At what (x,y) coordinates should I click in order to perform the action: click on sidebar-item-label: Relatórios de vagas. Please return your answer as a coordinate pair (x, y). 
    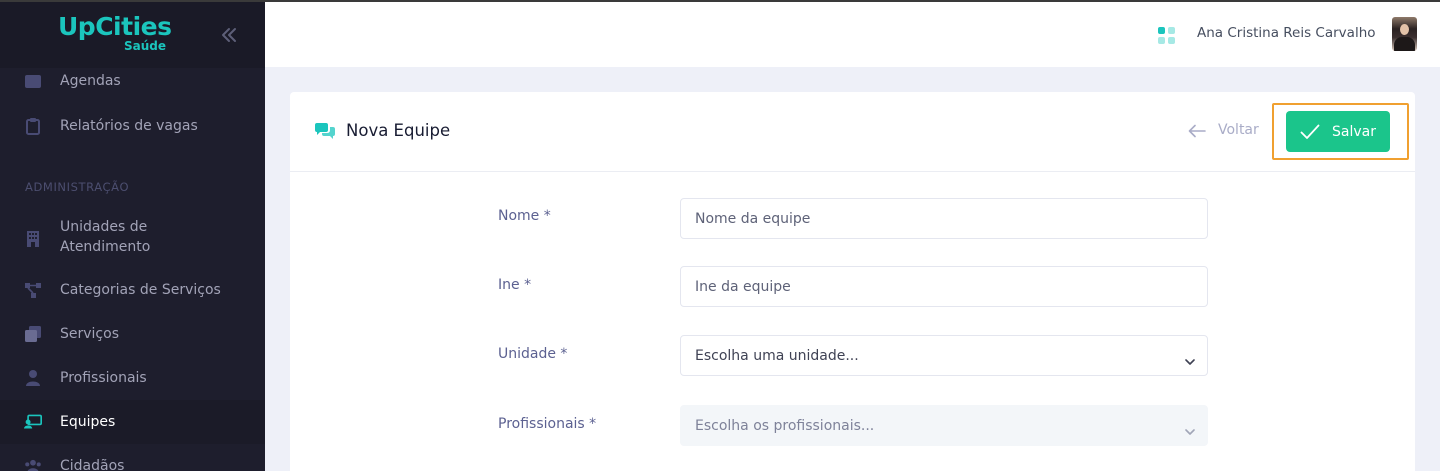
    Looking at the image, I should click on (129, 126).